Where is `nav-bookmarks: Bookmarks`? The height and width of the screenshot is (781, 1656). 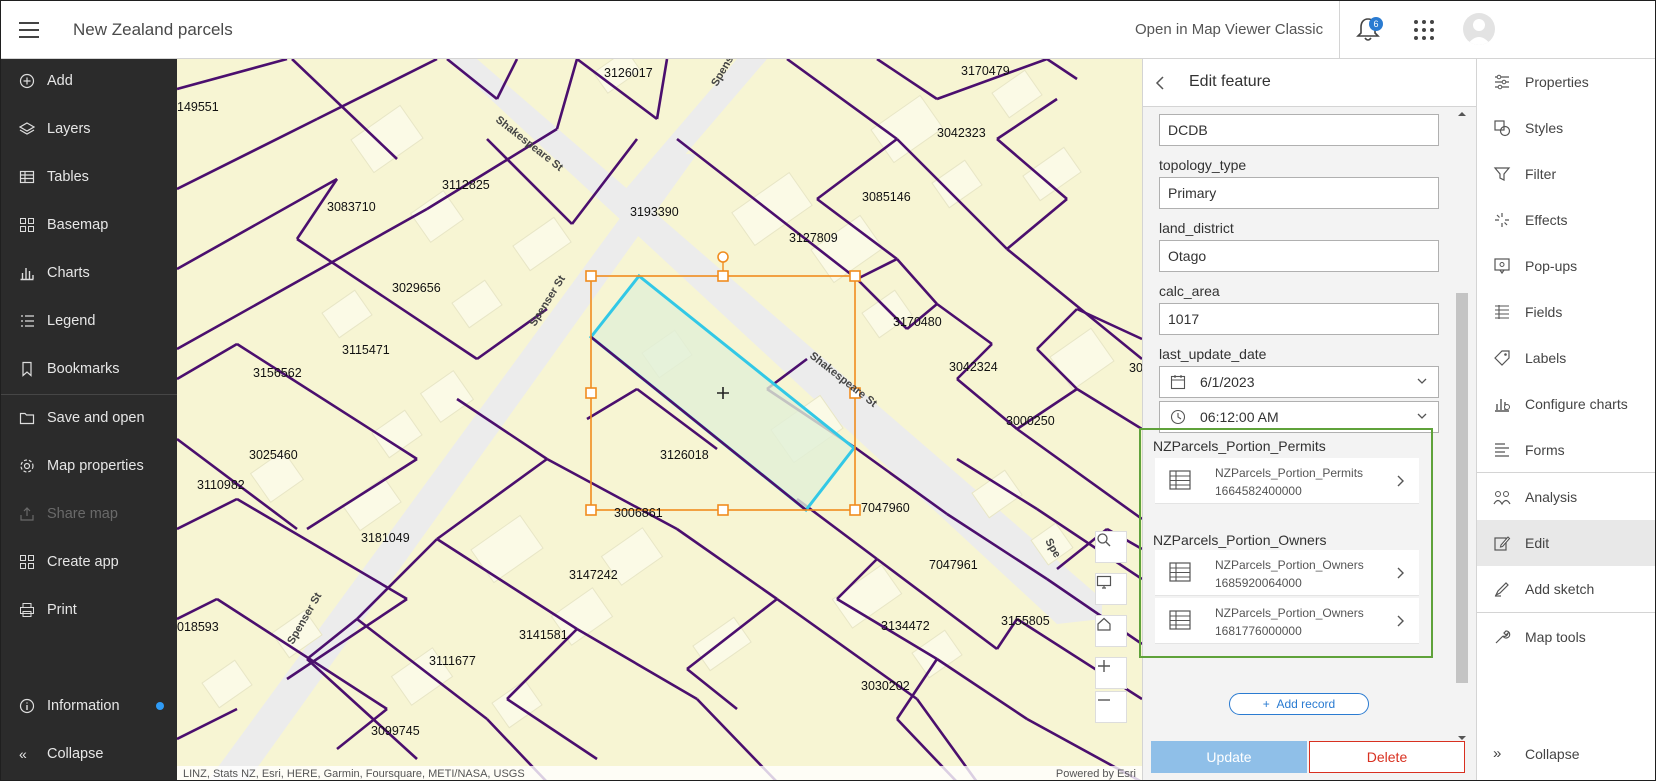 nav-bookmarks: Bookmarks is located at coordinates (89, 369).